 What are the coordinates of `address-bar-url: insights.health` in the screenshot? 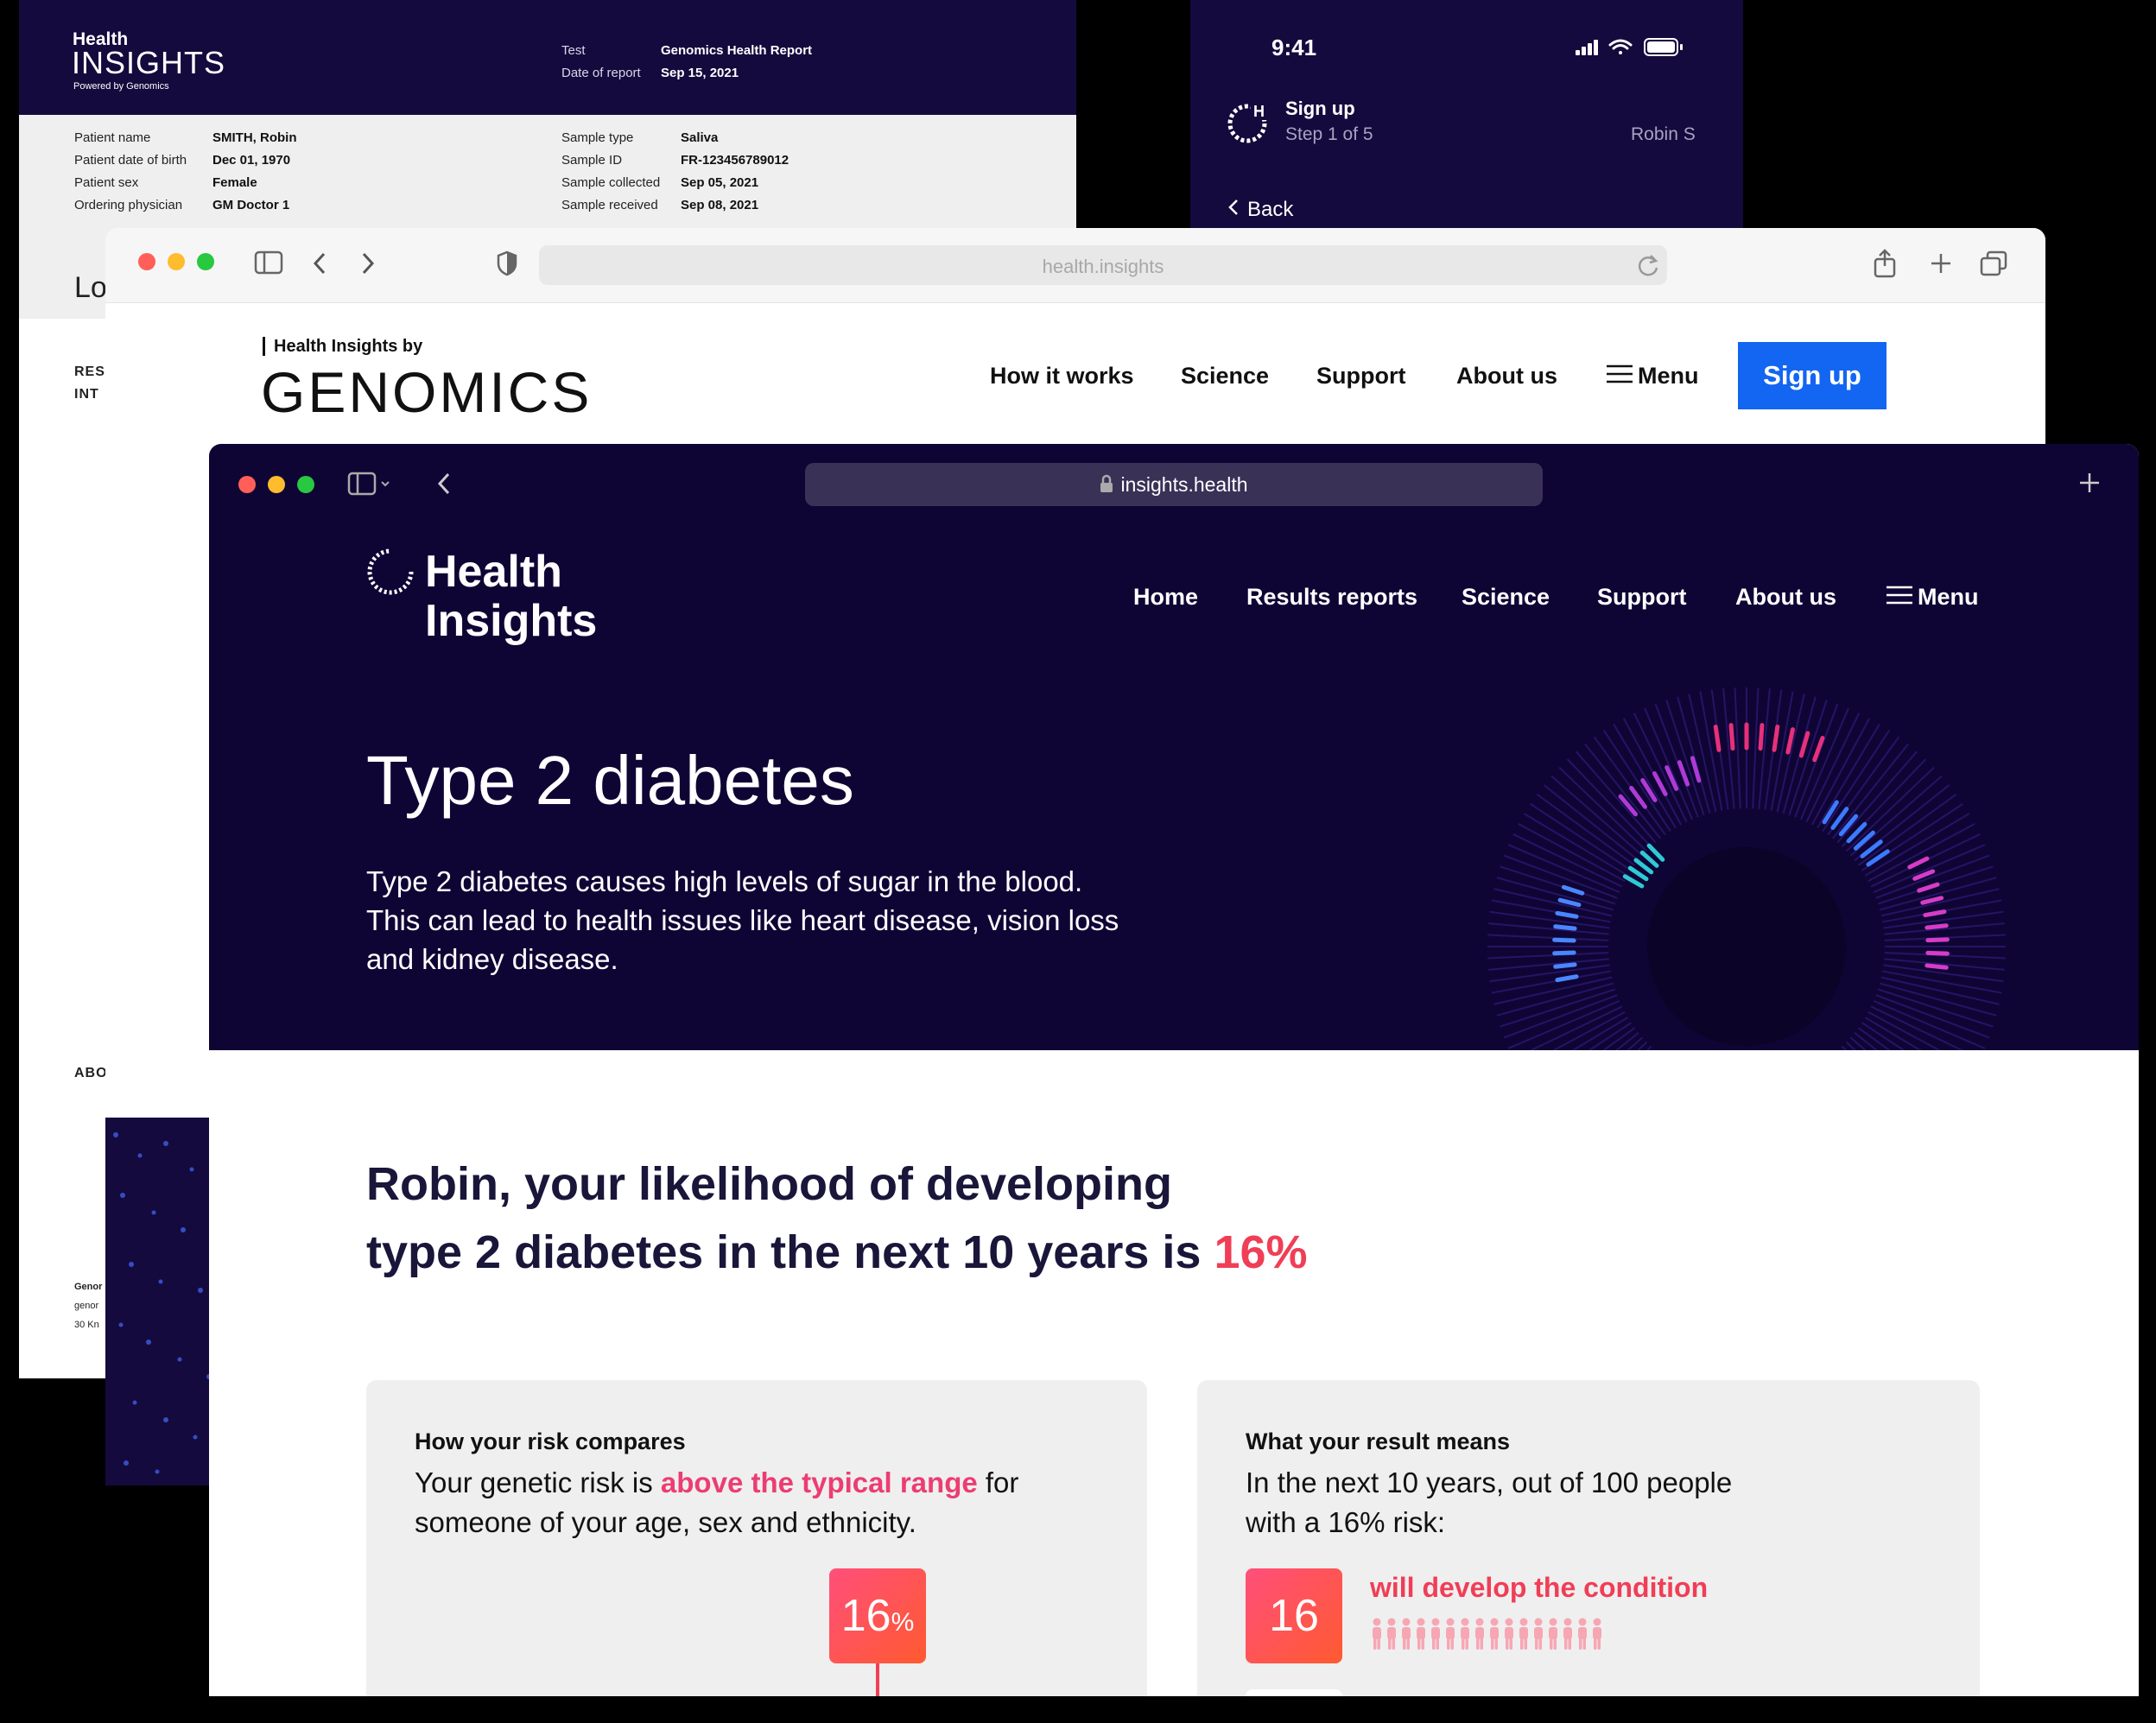 It's located at (1174, 485).